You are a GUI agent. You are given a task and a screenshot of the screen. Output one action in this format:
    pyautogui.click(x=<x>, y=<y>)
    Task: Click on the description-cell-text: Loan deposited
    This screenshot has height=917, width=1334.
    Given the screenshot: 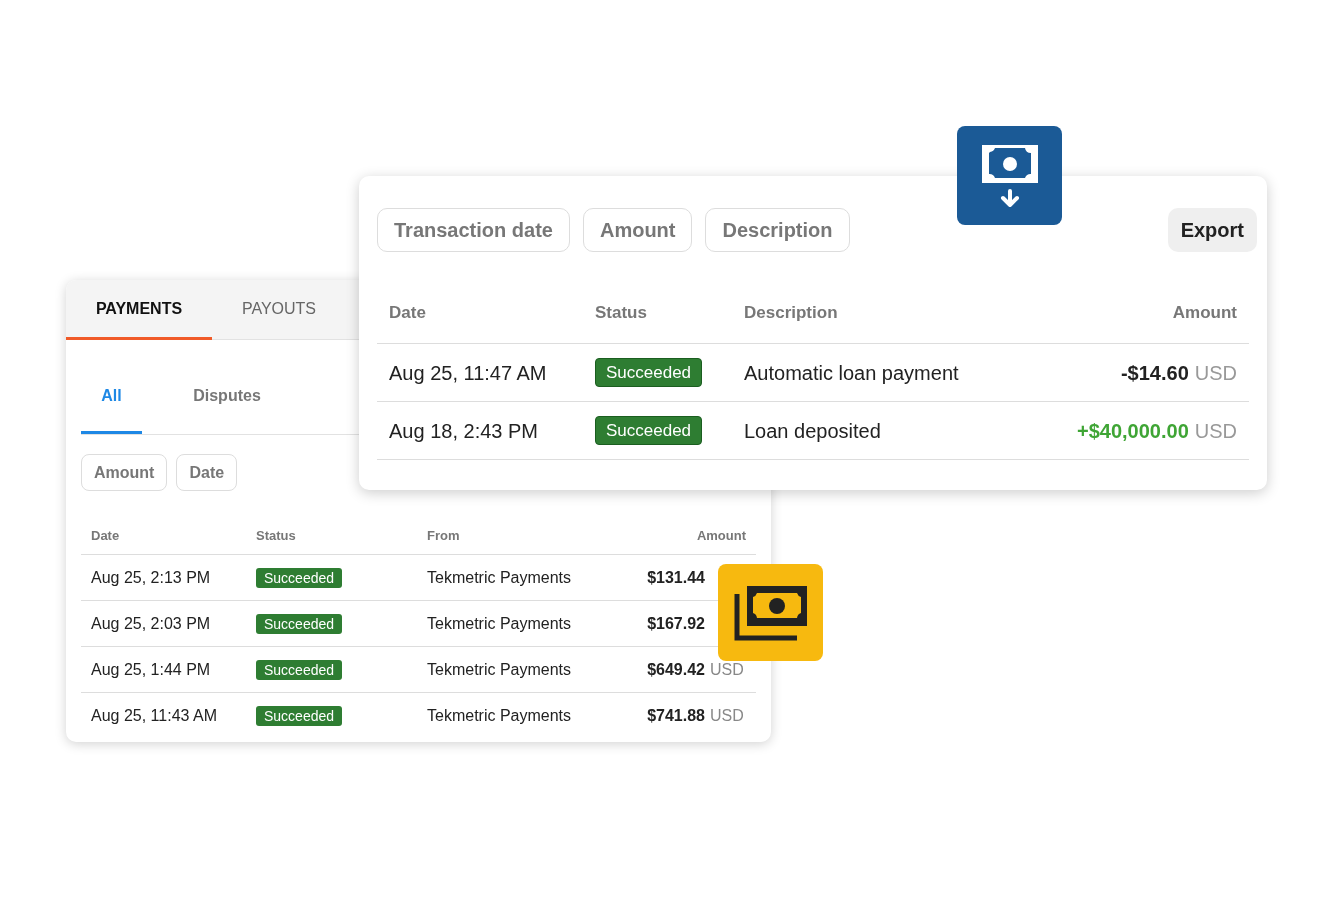 What is the action you would take?
    pyautogui.click(x=813, y=431)
    